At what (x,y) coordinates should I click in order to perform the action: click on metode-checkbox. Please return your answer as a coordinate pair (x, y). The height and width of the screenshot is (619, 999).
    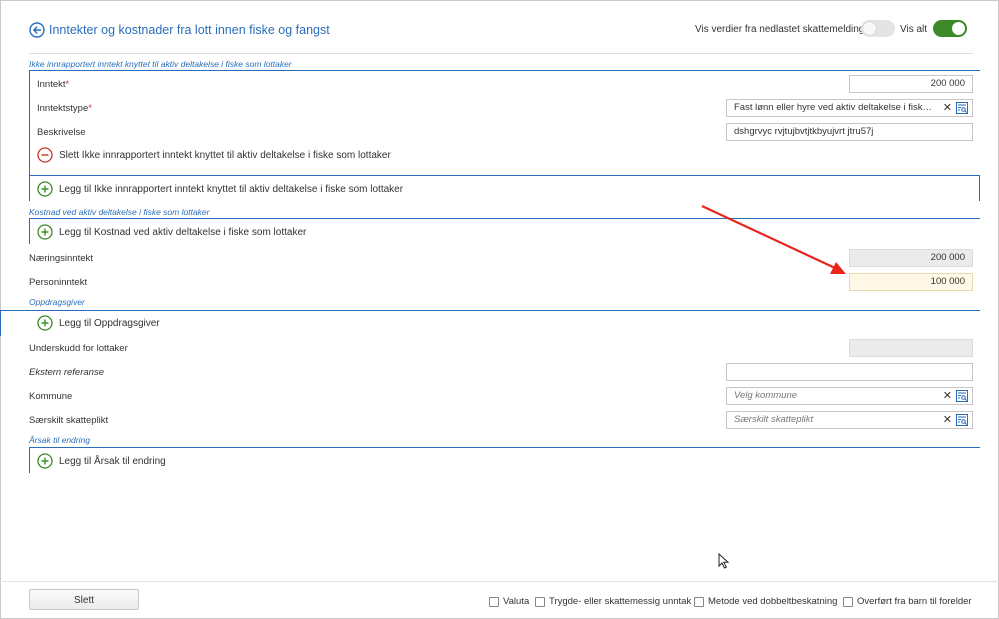
    Looking at the image, I should click on (699, 602).